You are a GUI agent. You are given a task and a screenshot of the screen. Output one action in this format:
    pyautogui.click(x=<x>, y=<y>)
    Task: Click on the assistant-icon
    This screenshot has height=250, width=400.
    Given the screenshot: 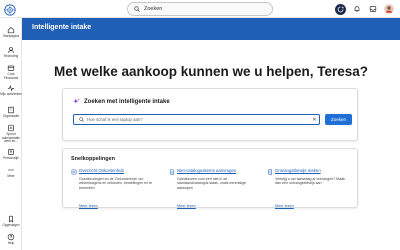 What is the action you would take?
    pyautogui.click(x=340, y=9)
    